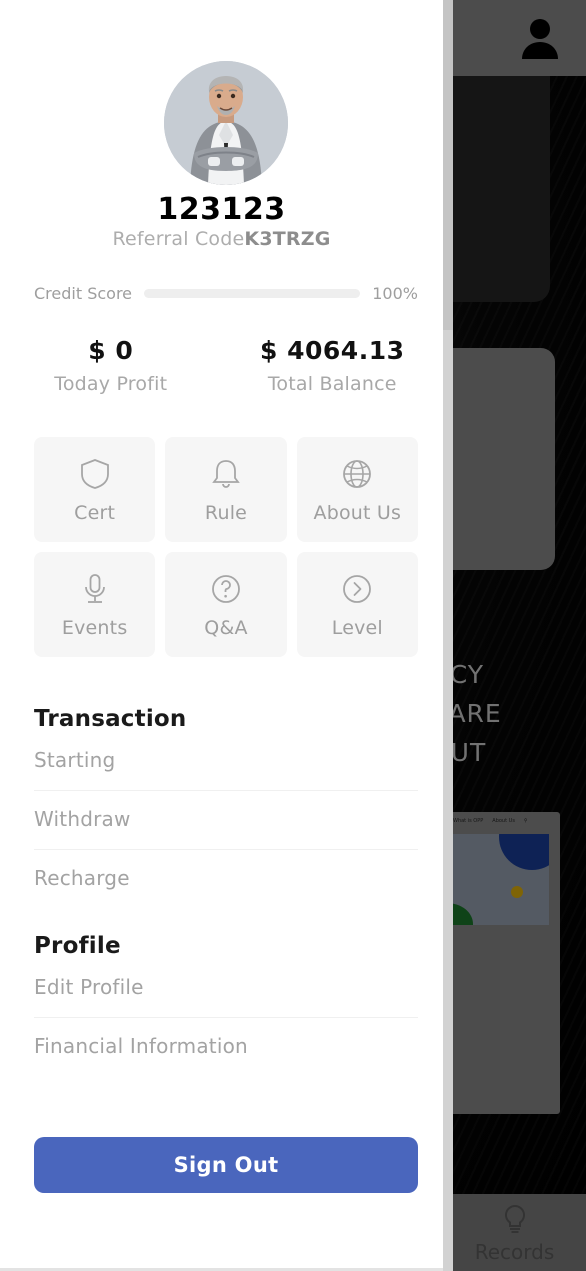  What do you see at coordinates (468, 821) in the screenshot?
I see `phone-nav-item: What is OPP` at bounding box center [468, 821].